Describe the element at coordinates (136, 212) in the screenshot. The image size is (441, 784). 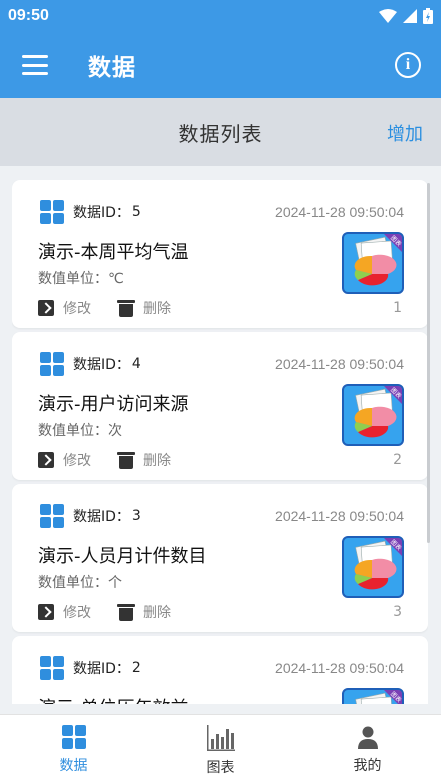
I see `id-value: 5` at that location.